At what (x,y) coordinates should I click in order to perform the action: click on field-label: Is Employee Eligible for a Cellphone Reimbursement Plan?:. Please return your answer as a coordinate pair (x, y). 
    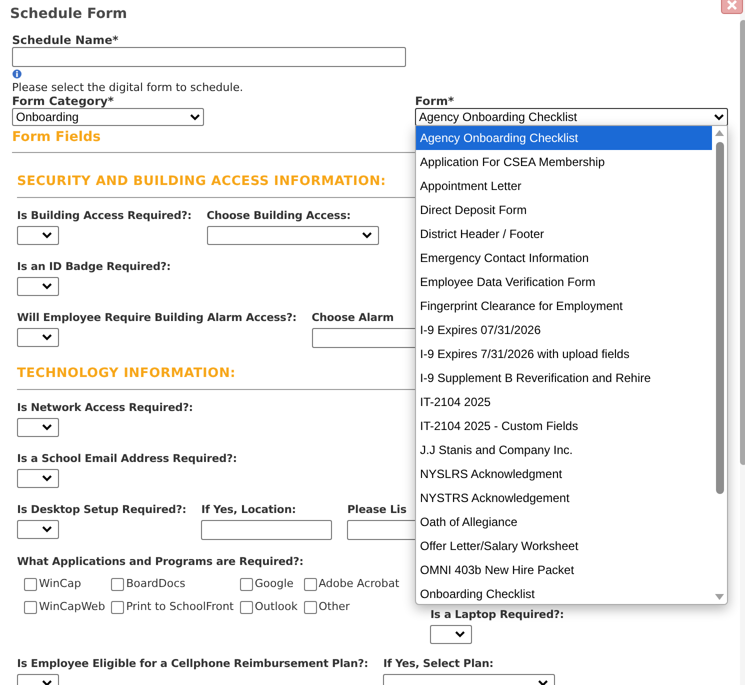
    Looking at the image, I should click on (192, 663).